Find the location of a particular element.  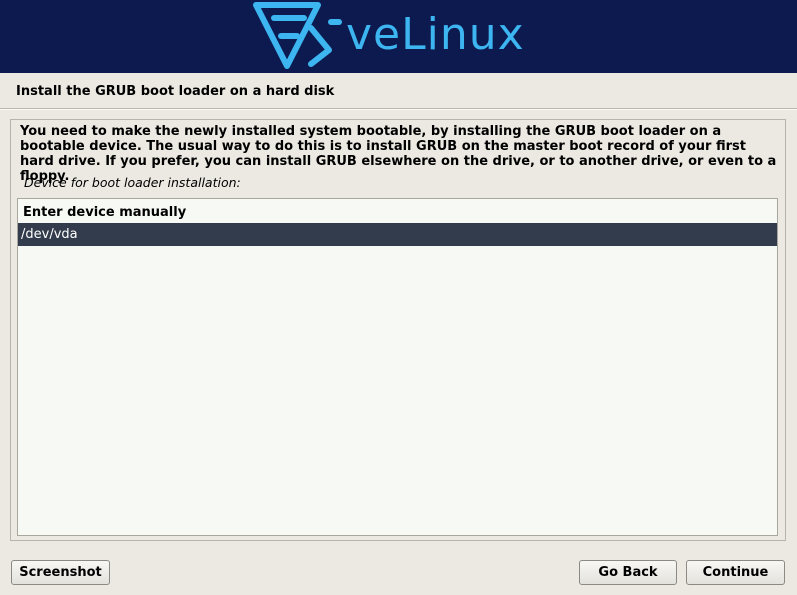

title-divider is located at coordinates (398, 109).